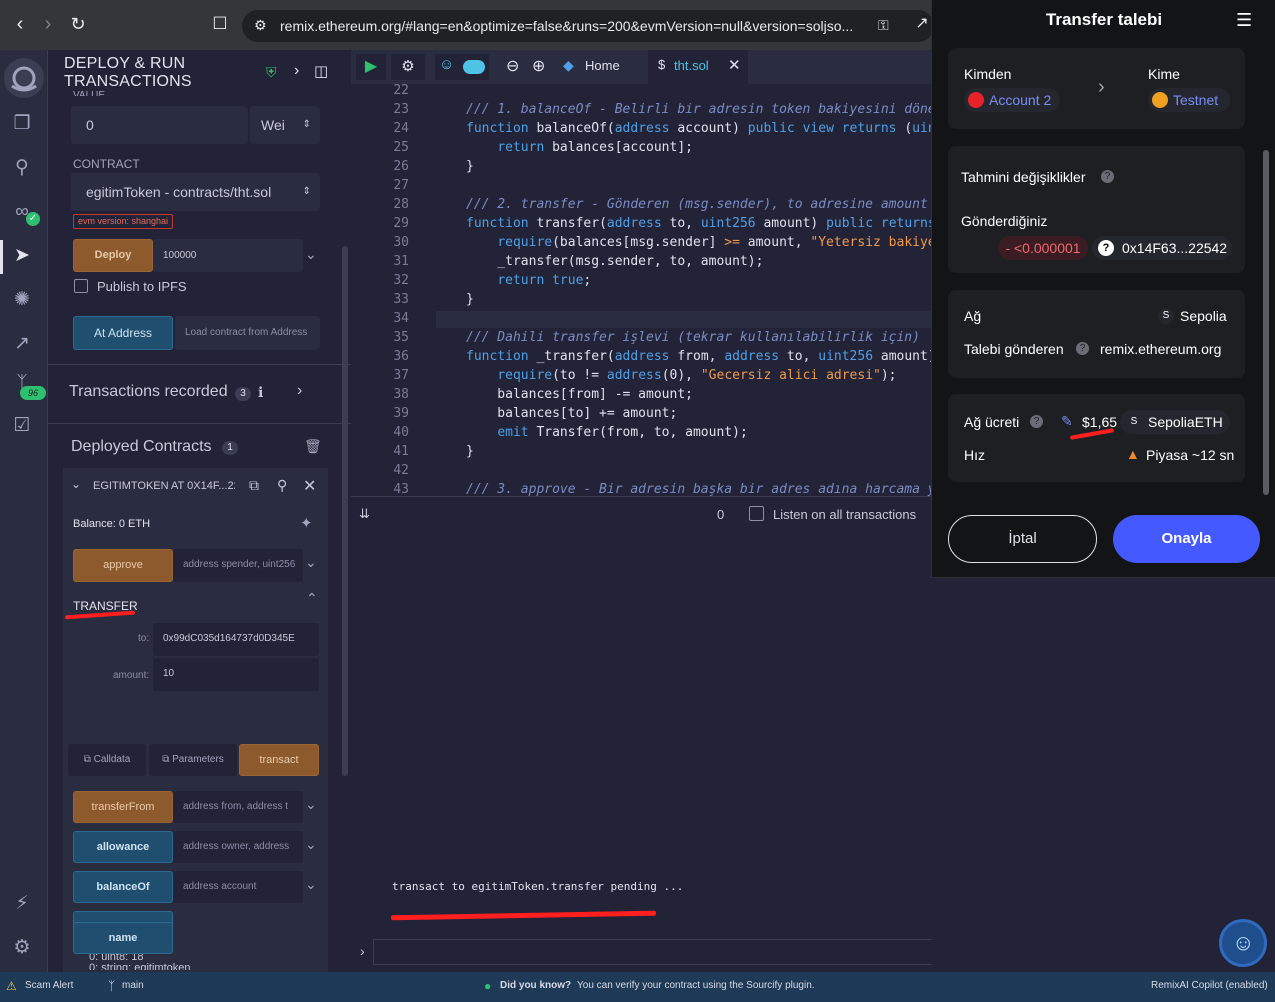 This screenshot has height=1002, width=1275. What do you see at coordinates (538, 66) in the screenshot?
I see `zoom-in-icon: ⊕` at bounding box center [538, 66].